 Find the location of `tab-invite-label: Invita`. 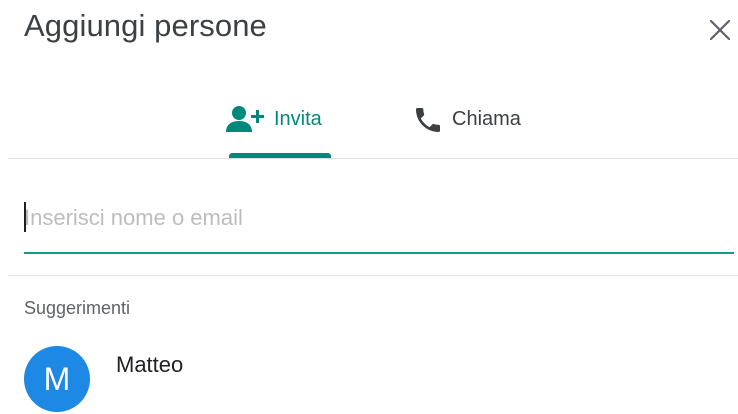

tab-invite-label: Invita is located at coordinates (298, 119).